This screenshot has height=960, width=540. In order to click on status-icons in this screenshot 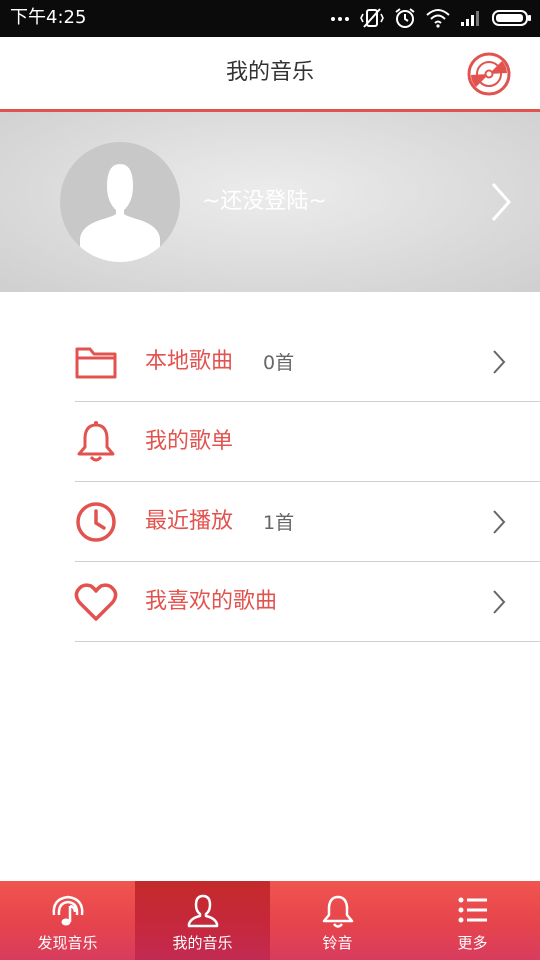, I will do `click(431, 18)`.